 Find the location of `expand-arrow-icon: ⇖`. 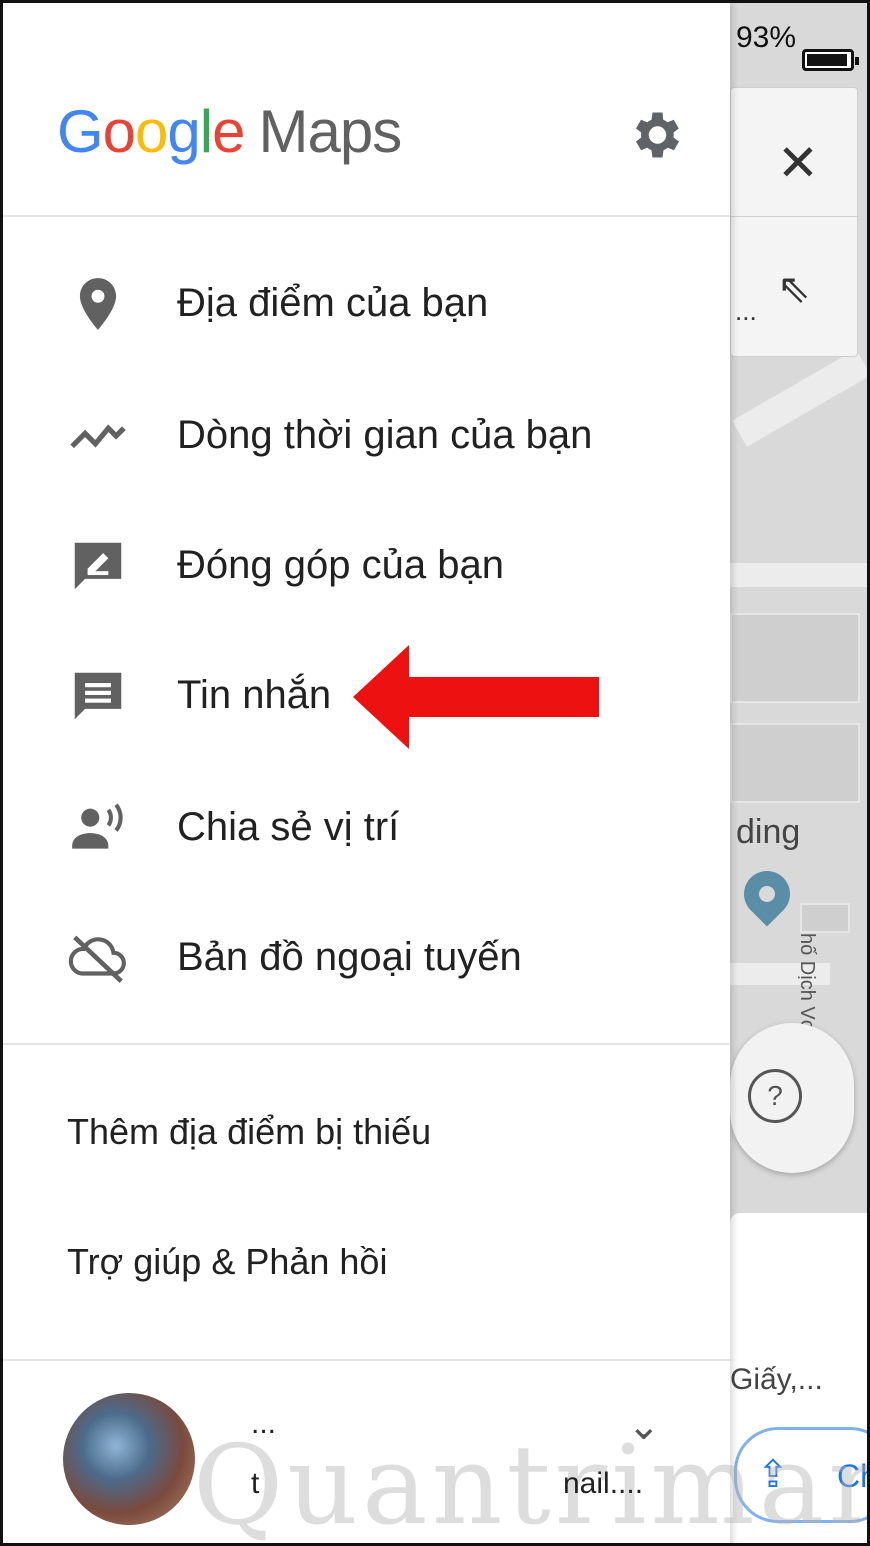

expand-arrow-icon: ⇖ is located at coordinates (794, 289).